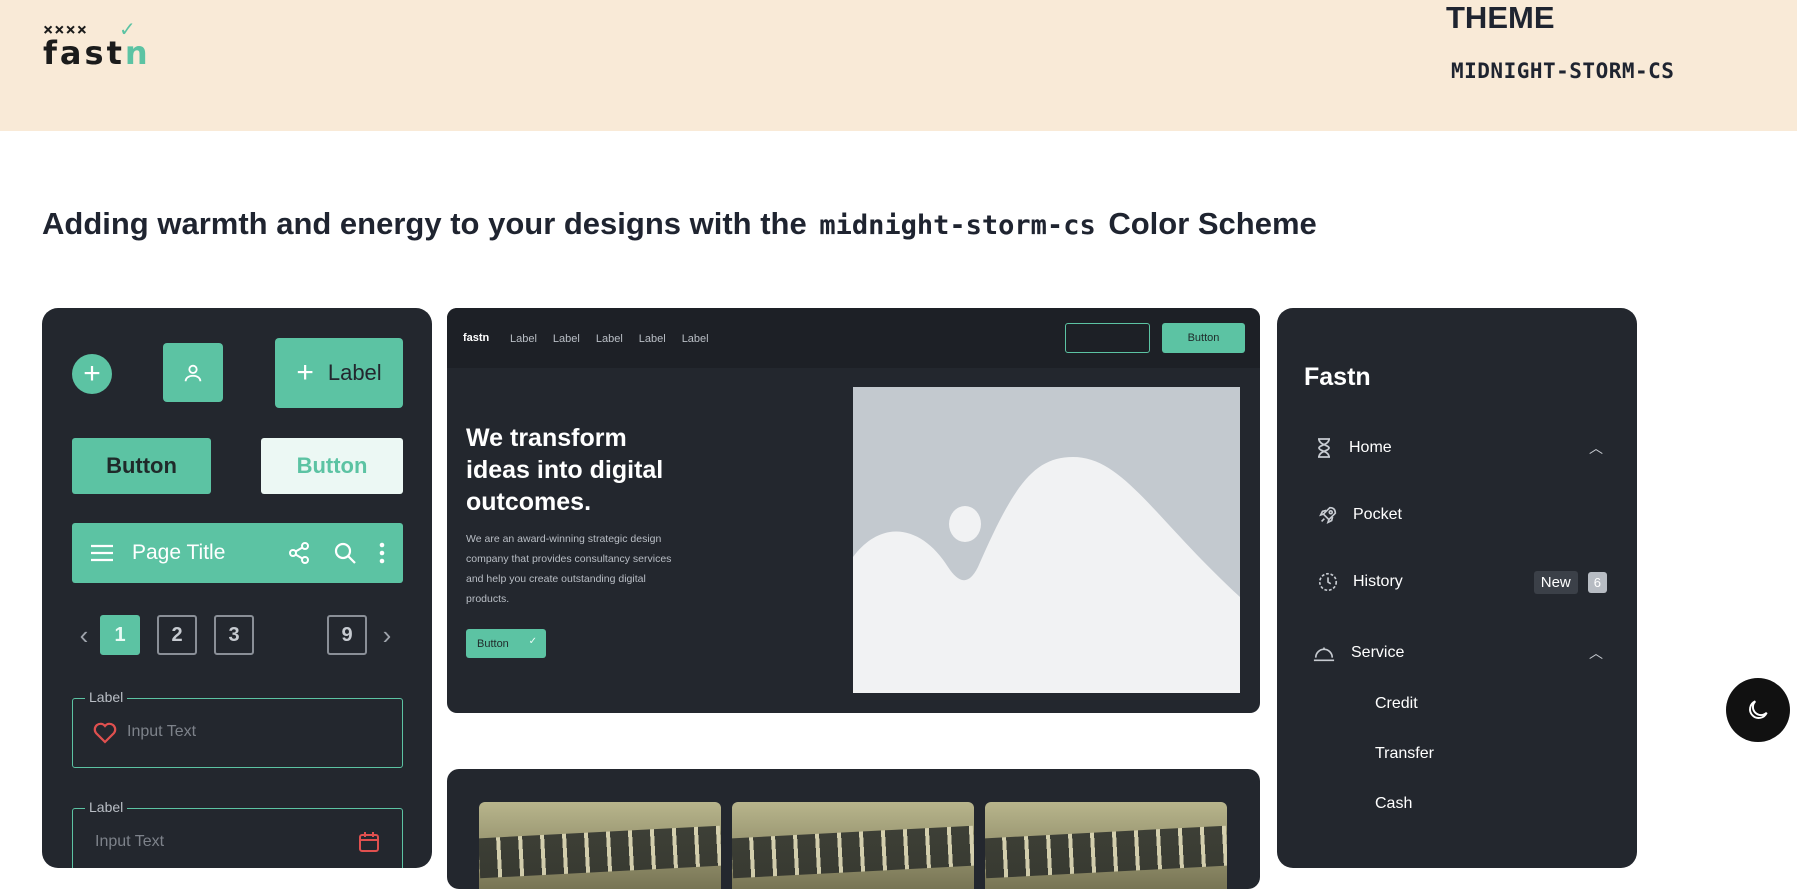 The width and height of the screenshot is (1797, 889). What do you see at coordinates (532, 641) in the screenshot?
I see `check-icon: ✓` at bounding box center [532, 641].